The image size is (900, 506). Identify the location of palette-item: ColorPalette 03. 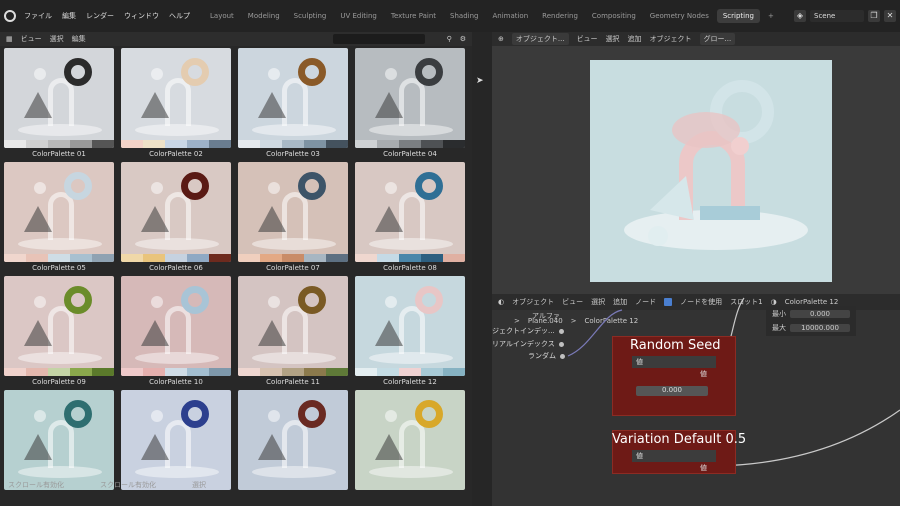
(293, 104).